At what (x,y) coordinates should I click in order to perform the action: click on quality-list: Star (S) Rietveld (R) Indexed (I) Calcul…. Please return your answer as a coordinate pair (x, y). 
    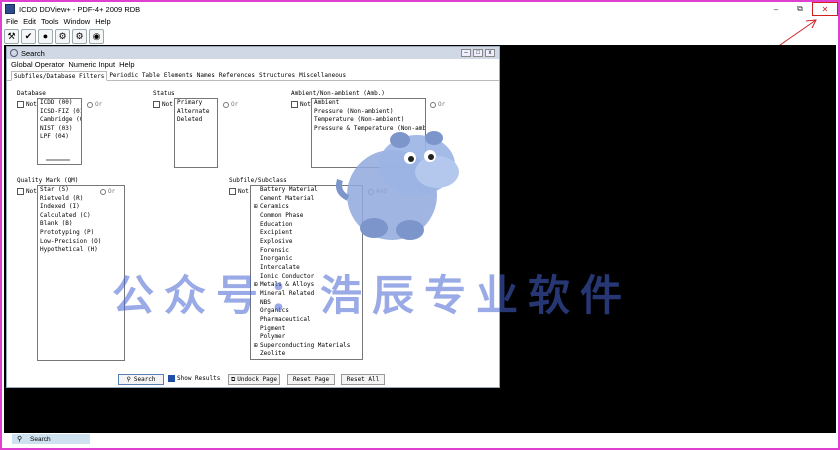
    Looking at the image, I should click on (81, 273).